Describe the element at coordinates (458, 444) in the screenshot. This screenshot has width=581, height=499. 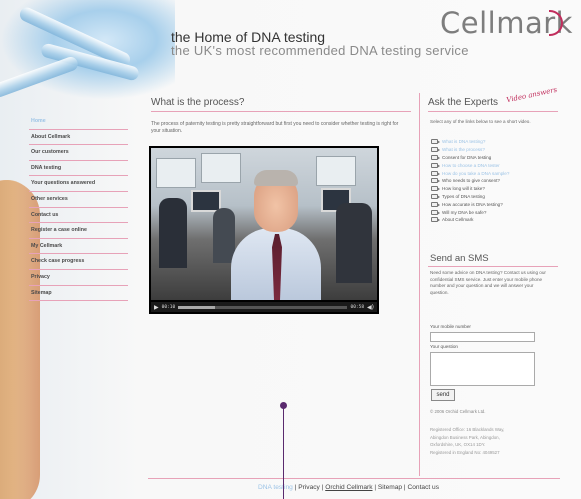
I see `registered-line: Oxfordshire, UK, OX14 1DY.` at that location.